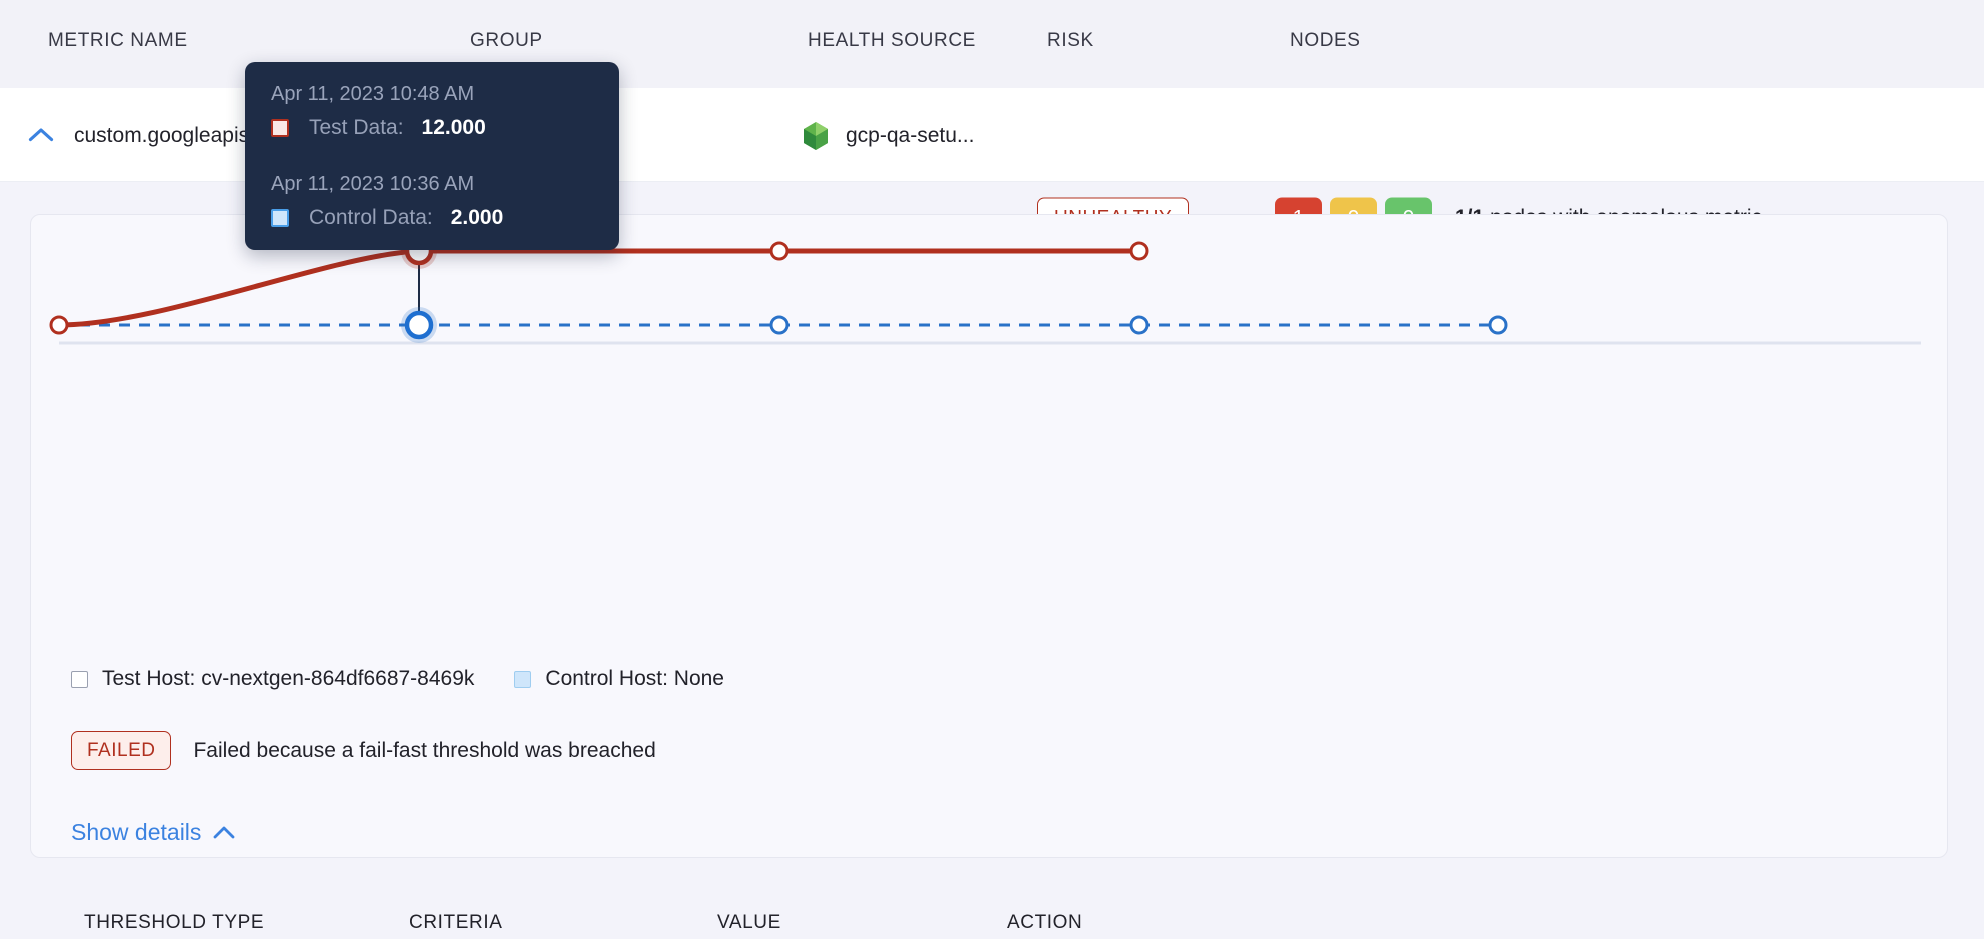  What do you see at coordinates (118, 40) in the screenshot?
I see `column-header-metric-name: METRIC NAME` at bounding box center [118, 40].